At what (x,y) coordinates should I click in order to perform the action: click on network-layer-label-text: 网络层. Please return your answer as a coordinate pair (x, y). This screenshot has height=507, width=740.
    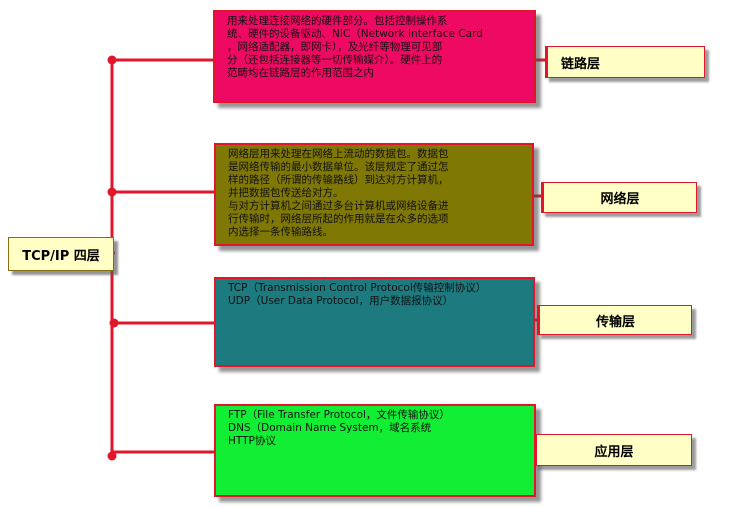
    Looking at the image, I should click on (620, 199).